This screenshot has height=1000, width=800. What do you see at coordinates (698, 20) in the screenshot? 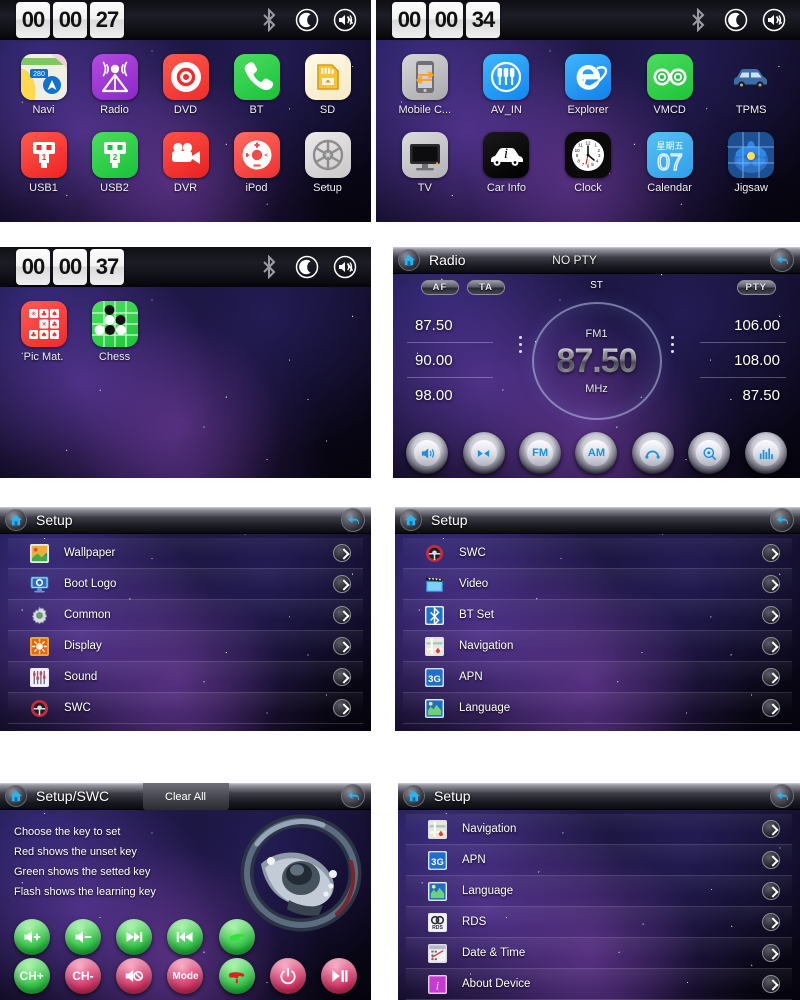
I see `bluetooth-icon` at bounding box center [698, 20].